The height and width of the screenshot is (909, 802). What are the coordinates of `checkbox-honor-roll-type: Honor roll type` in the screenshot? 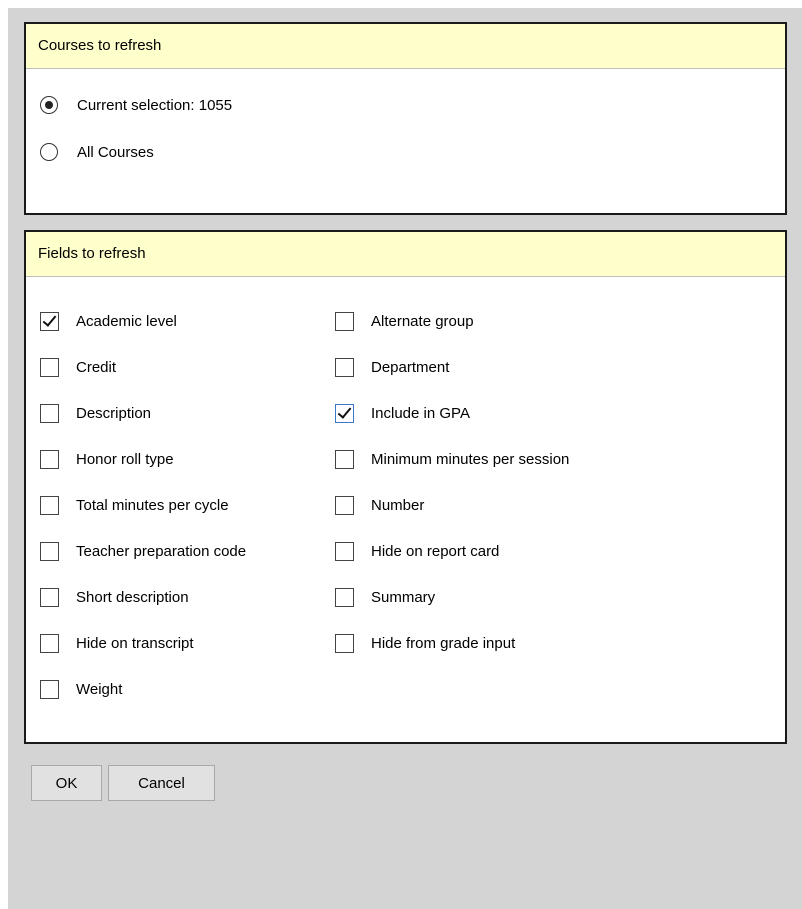 It's located at (107, 459).